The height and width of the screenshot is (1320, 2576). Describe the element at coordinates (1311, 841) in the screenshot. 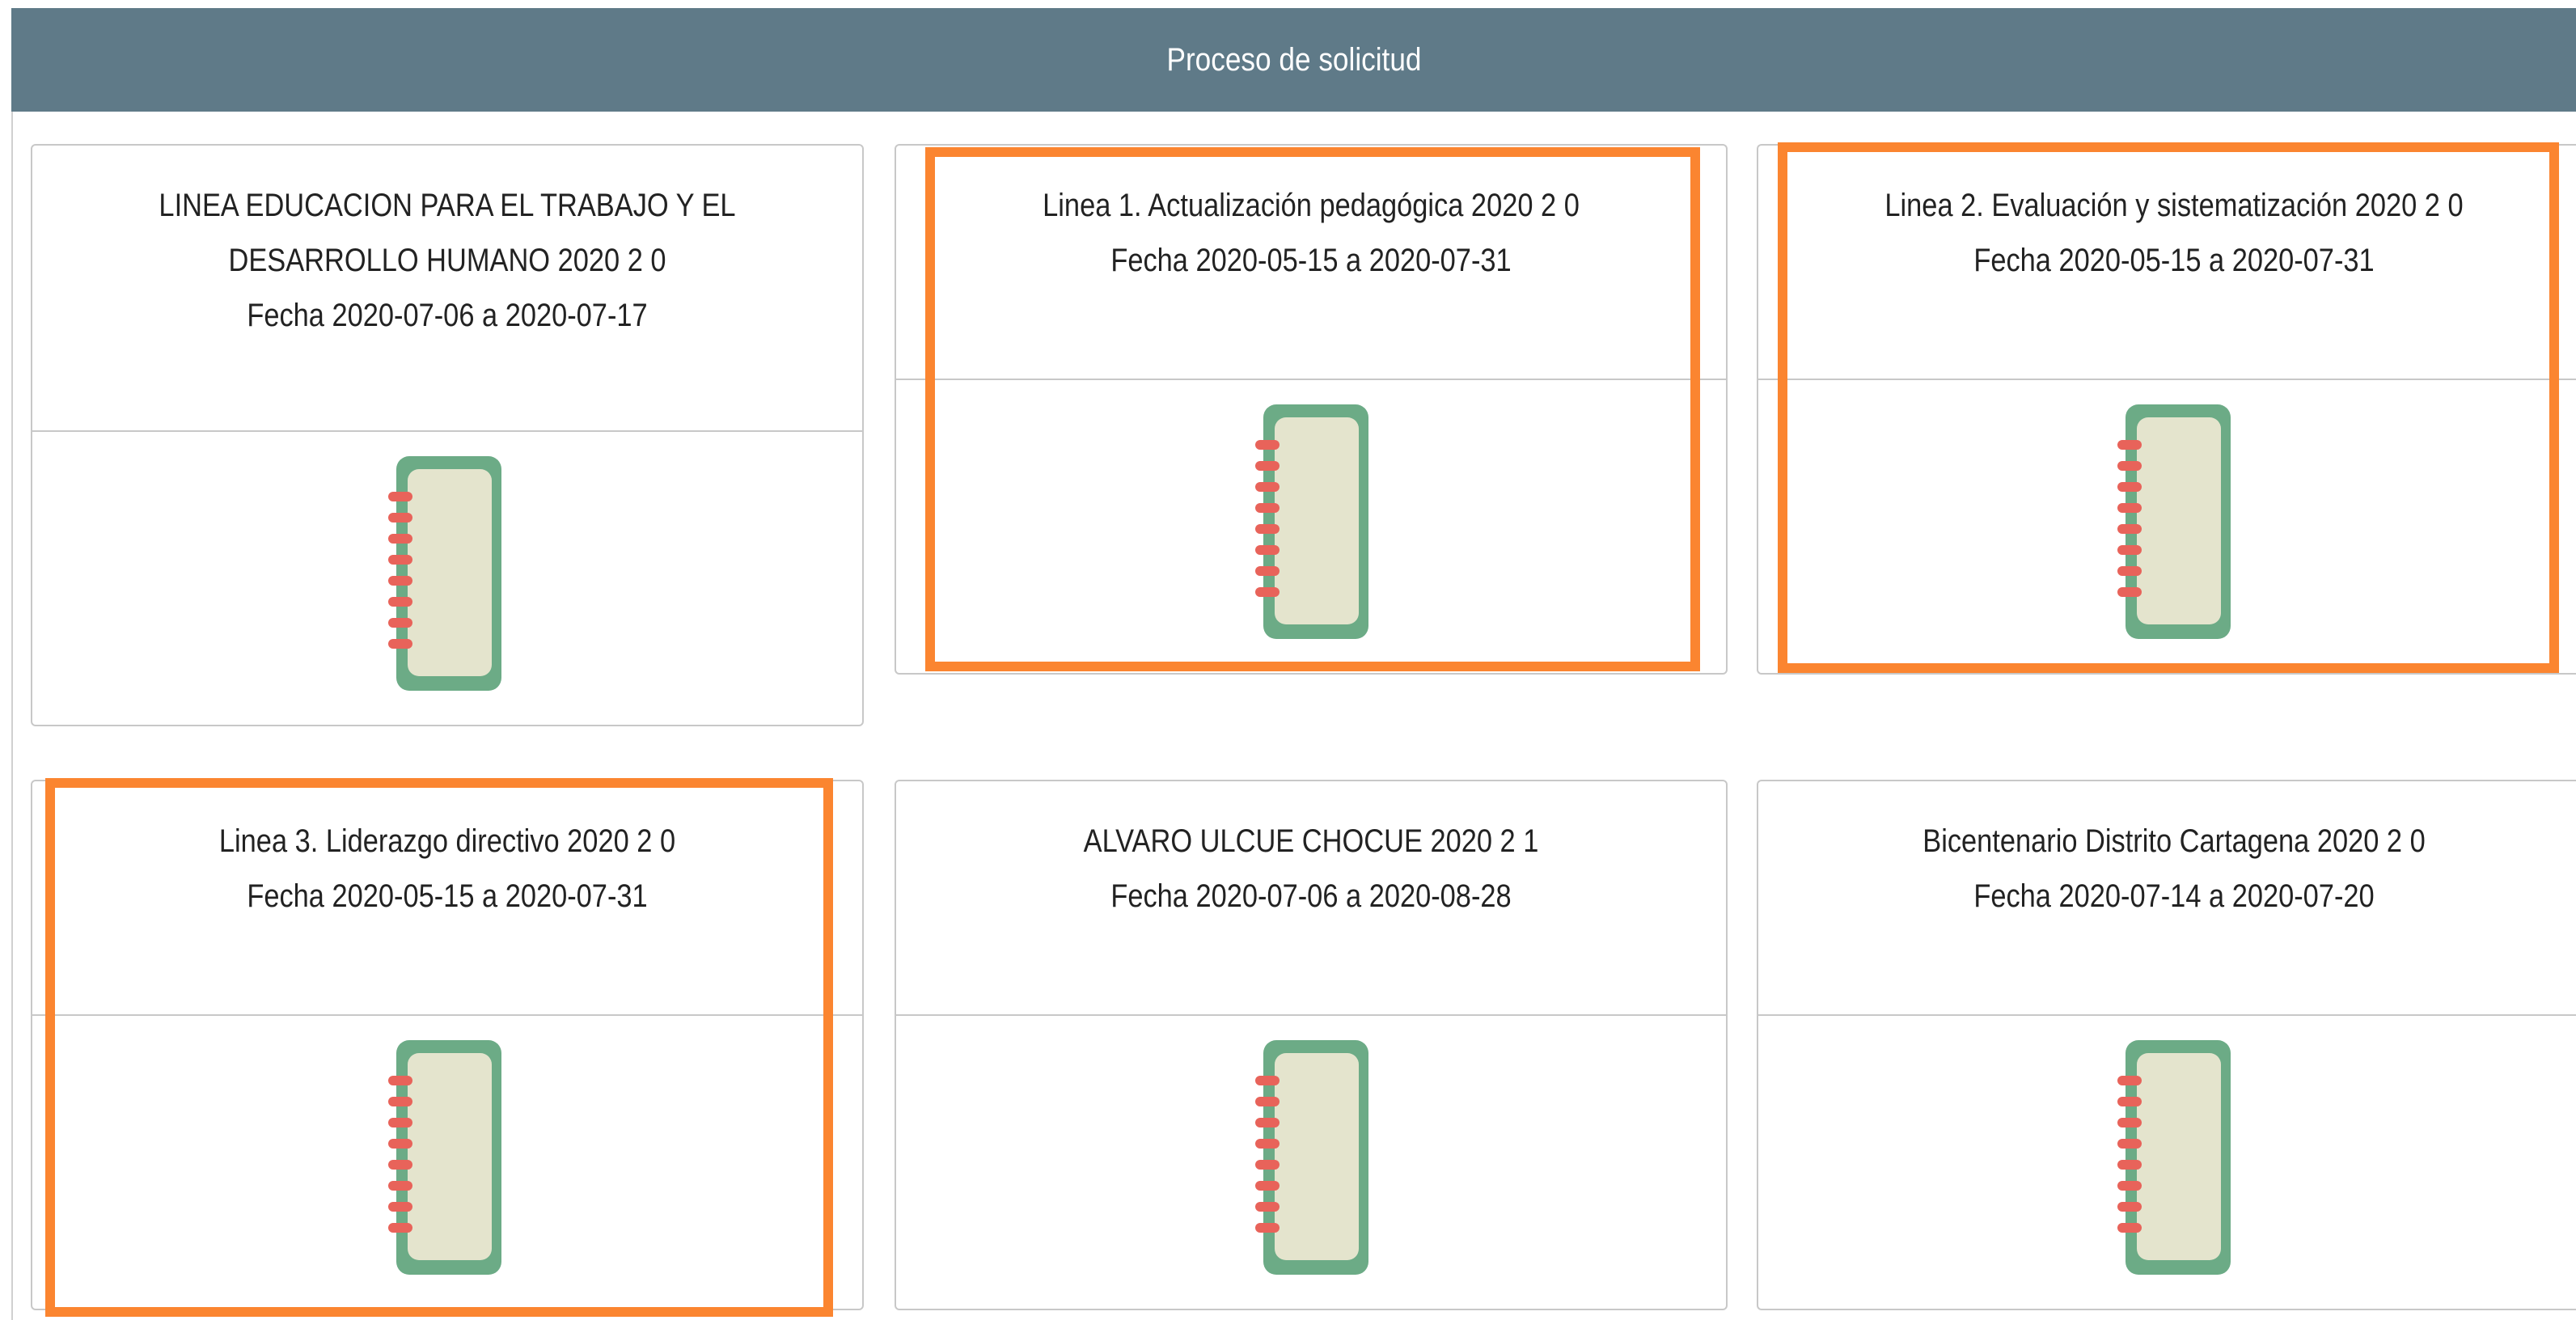

I see `card-title: ALVARO ULCUE CHOCUE 2020 2 1` at that location.